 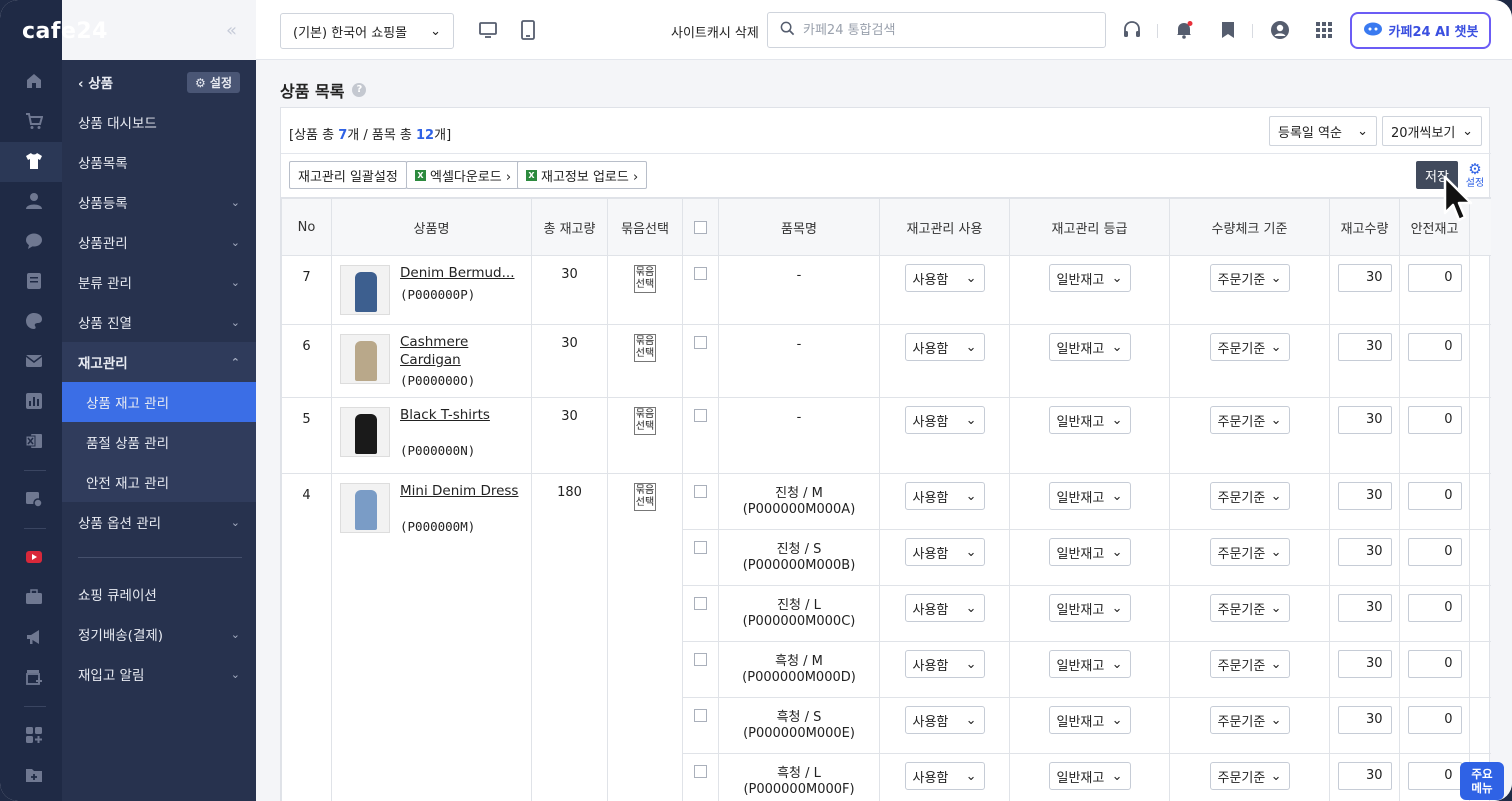 I want to click on chat-icon, so click(x=34, y=241).